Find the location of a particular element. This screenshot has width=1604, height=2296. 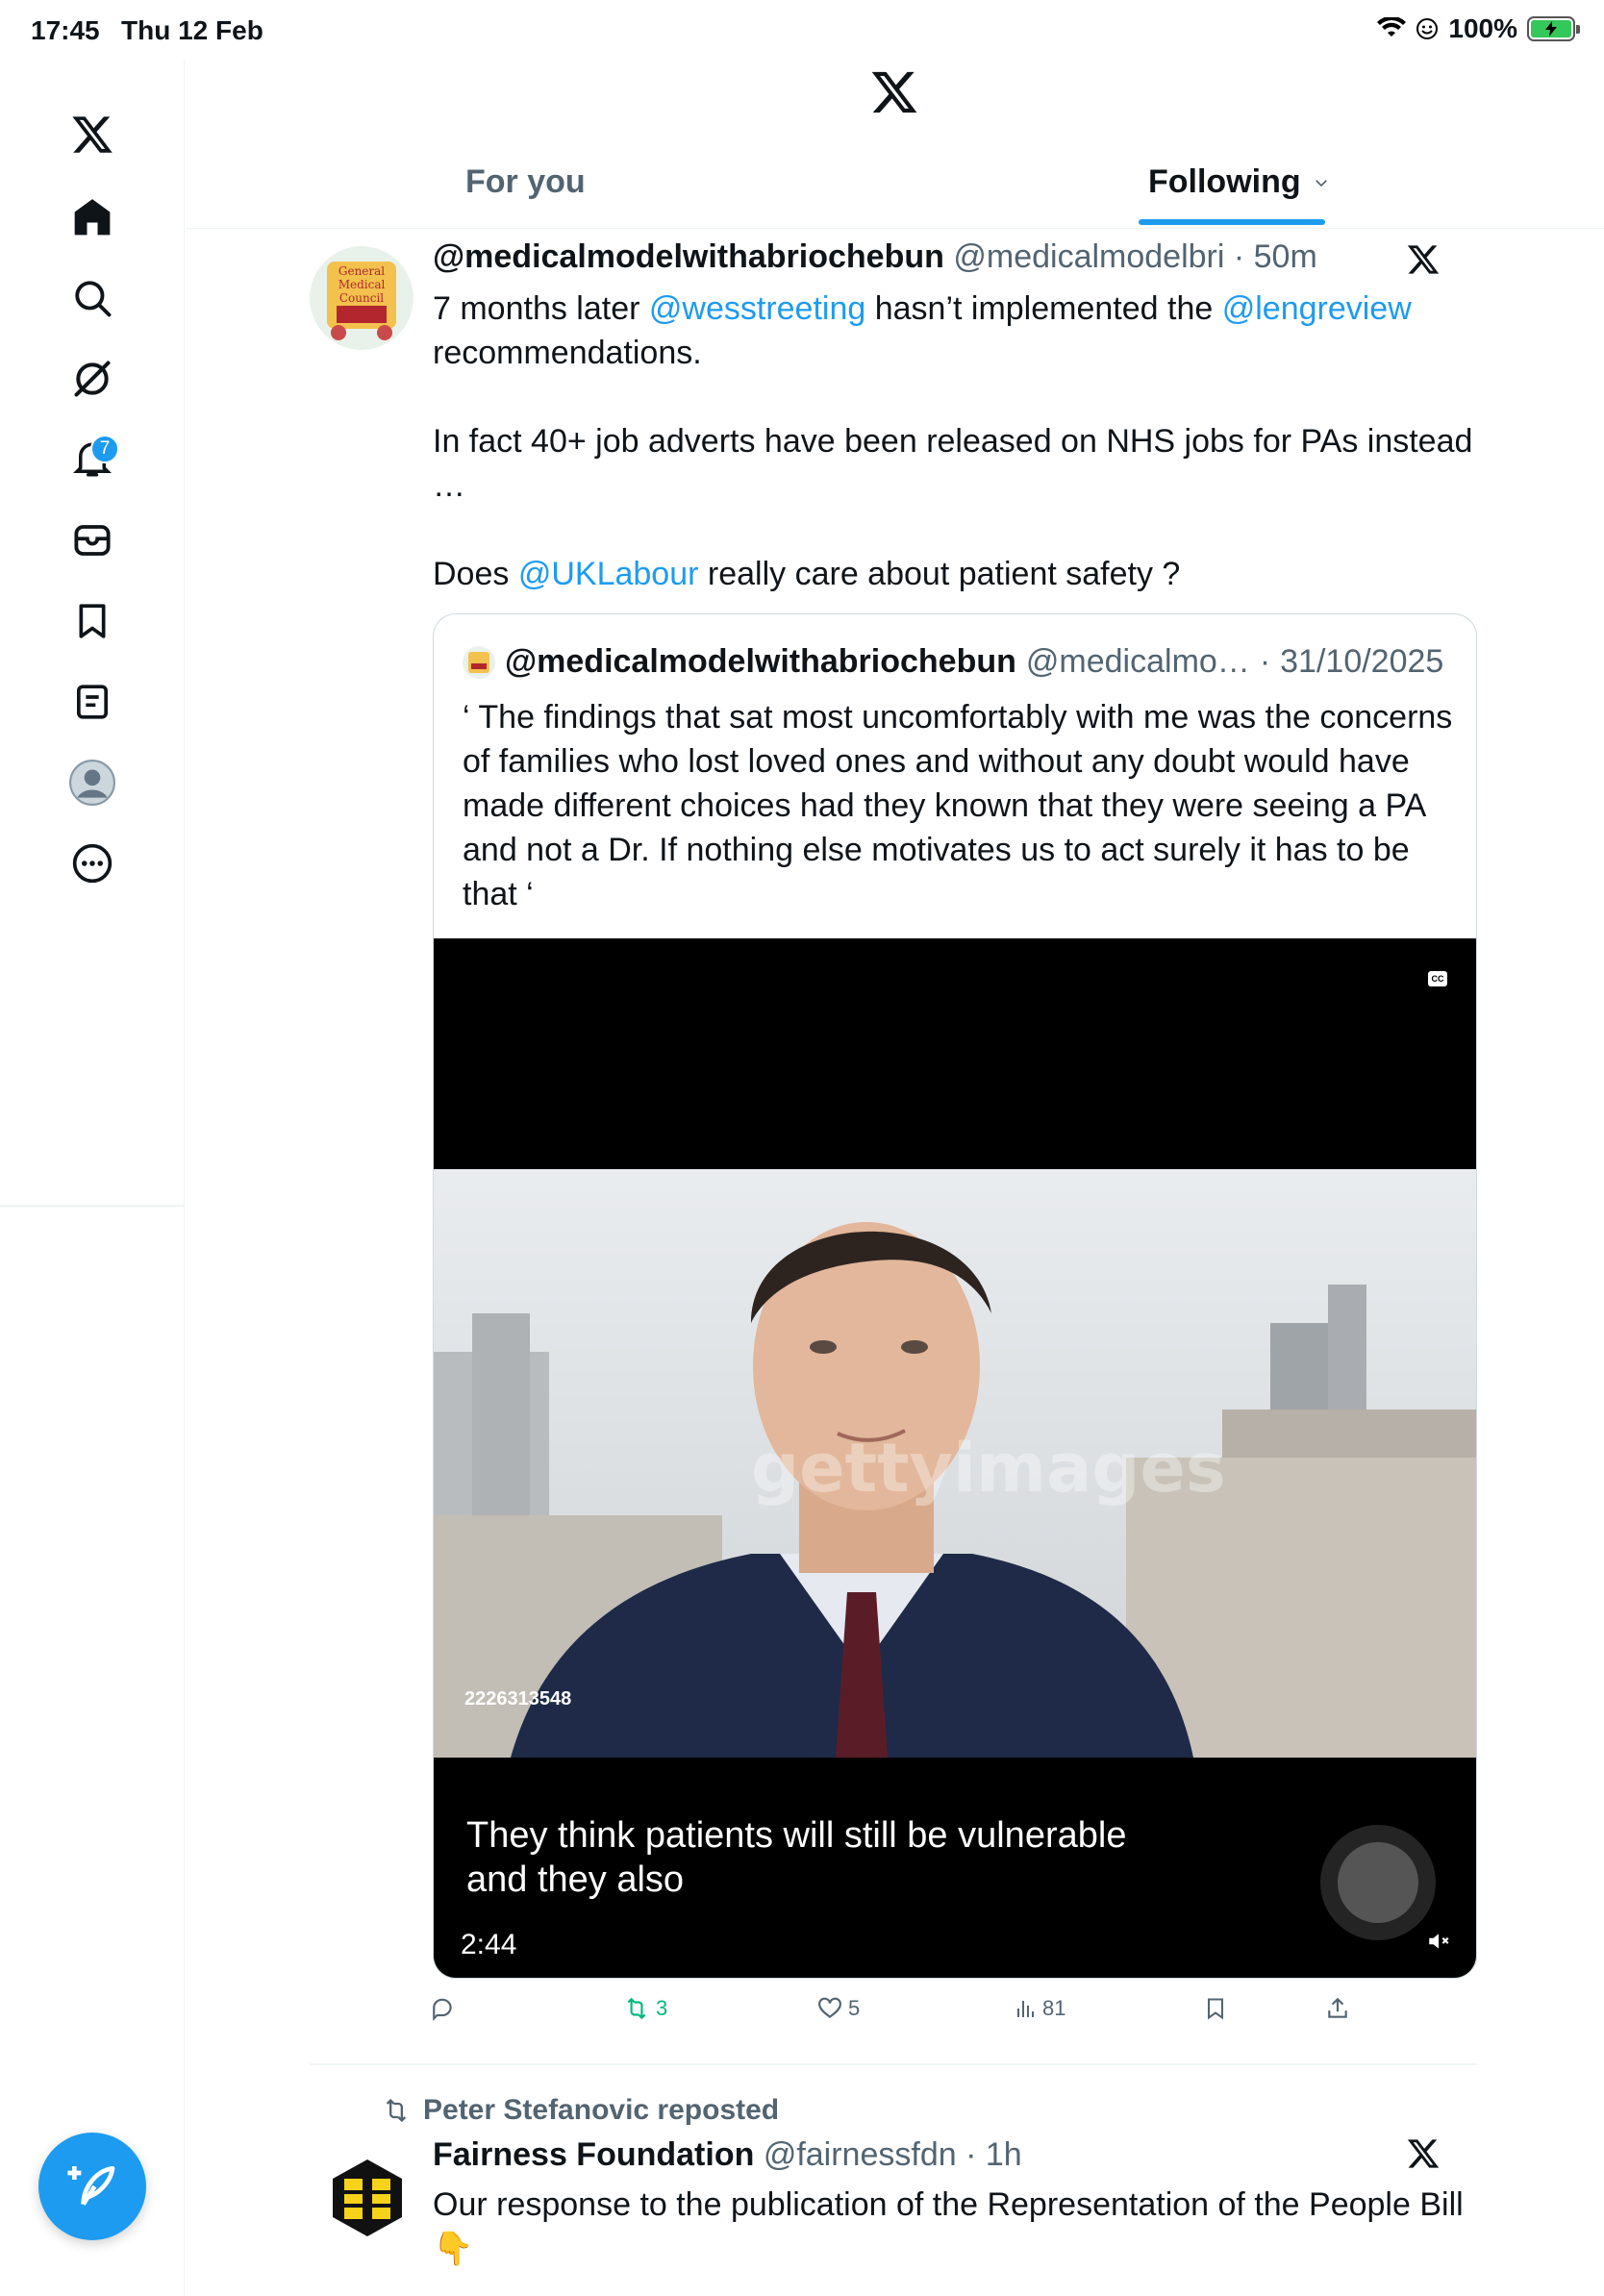

video-duration: 2:44 is located at coordinates (489, 1944).